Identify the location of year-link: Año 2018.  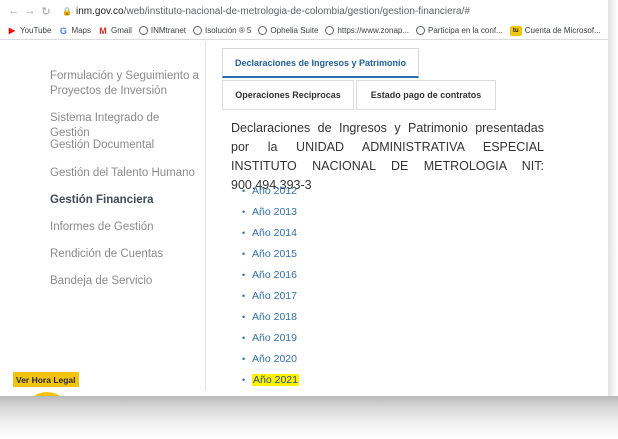
(274, 317).